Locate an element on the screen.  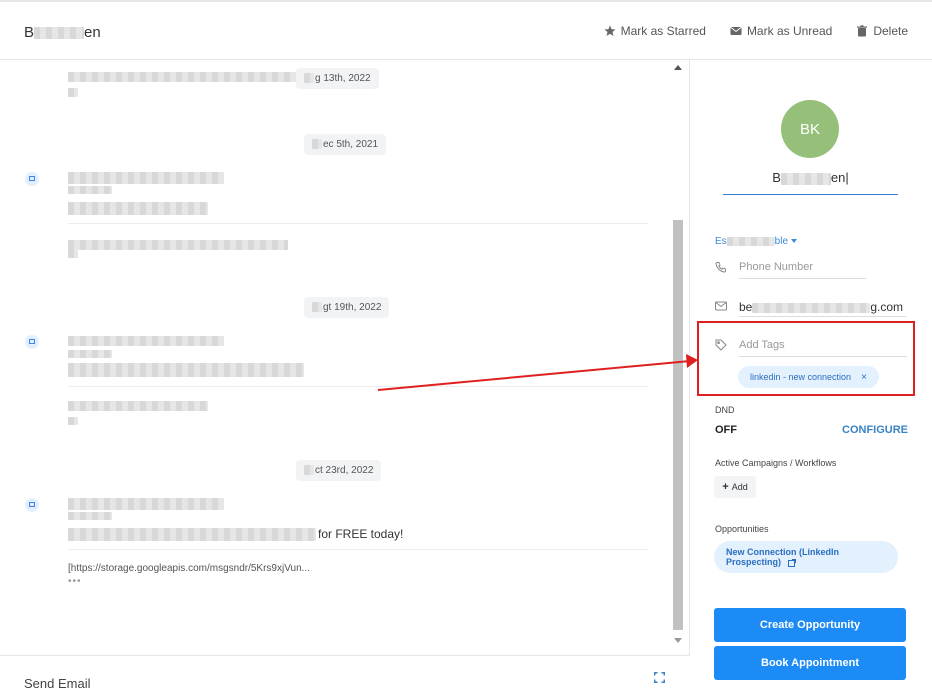
opportunity-label: New Connection (LinkedIn Prospecting) is located at coordinates (783, 557).